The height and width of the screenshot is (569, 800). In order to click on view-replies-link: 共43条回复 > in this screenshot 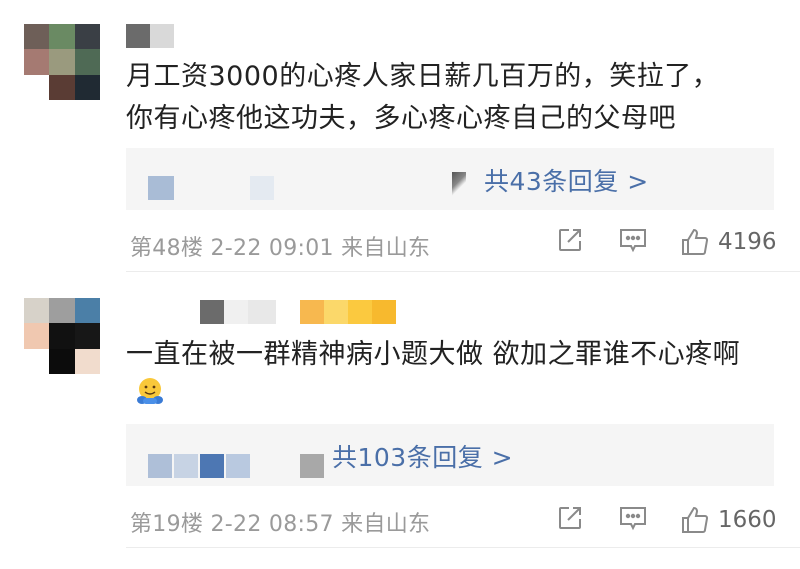, I will do `click(566, 180)`.